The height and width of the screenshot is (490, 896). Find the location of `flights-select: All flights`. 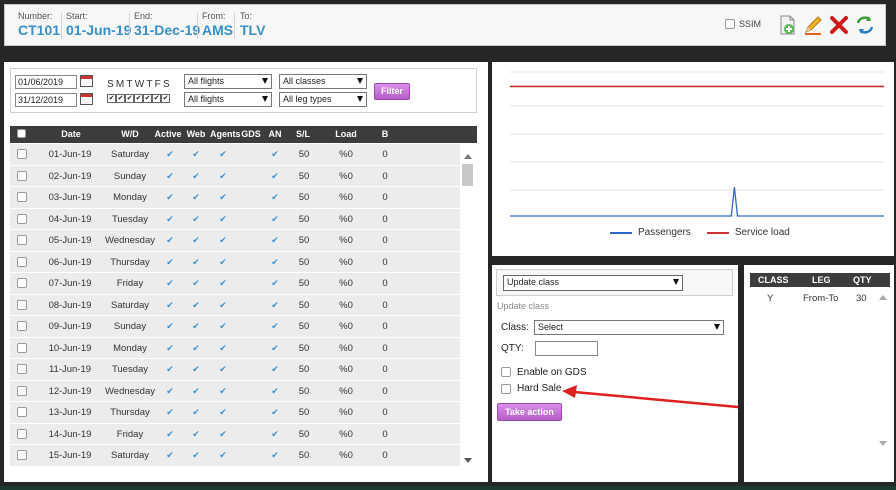

flights-select: All flights is located at coordinates (228, 81).